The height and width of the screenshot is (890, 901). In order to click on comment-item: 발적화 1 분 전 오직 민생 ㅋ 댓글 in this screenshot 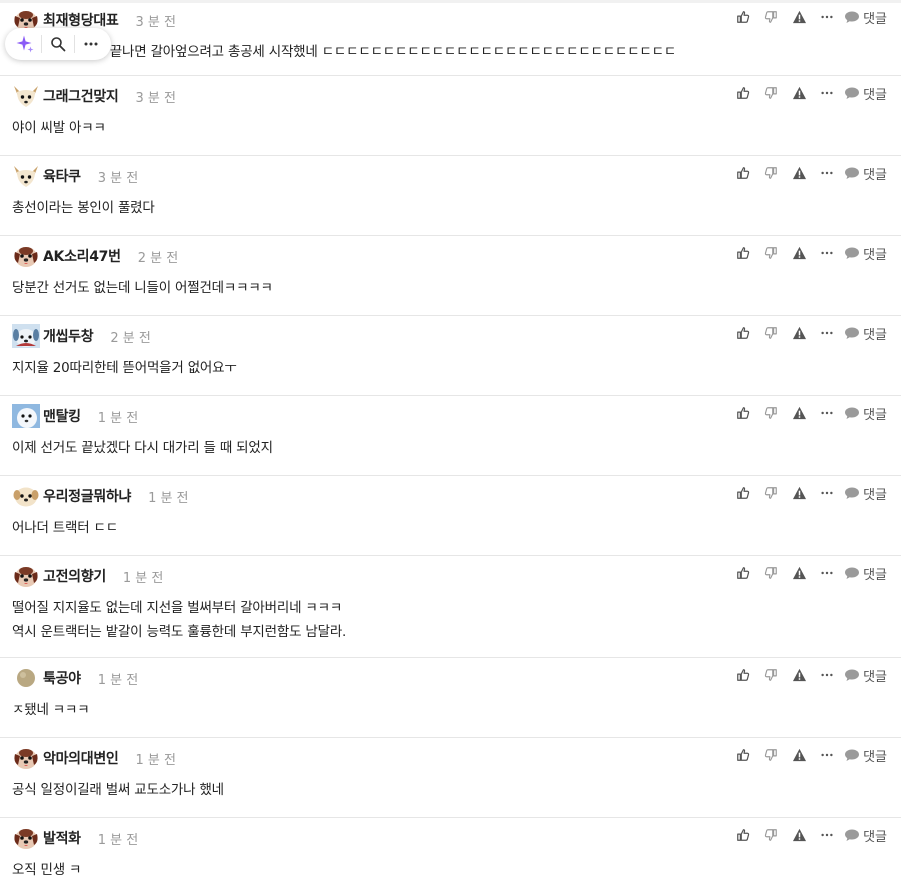, I will do `click(450, 854)`.